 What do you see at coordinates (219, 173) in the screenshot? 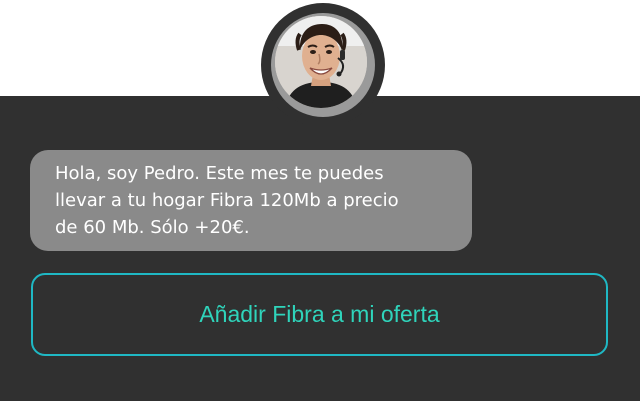
I see `message-line-1: Hola, soy Pedro. Este mes te puedes` at bounding box center [219, 173].